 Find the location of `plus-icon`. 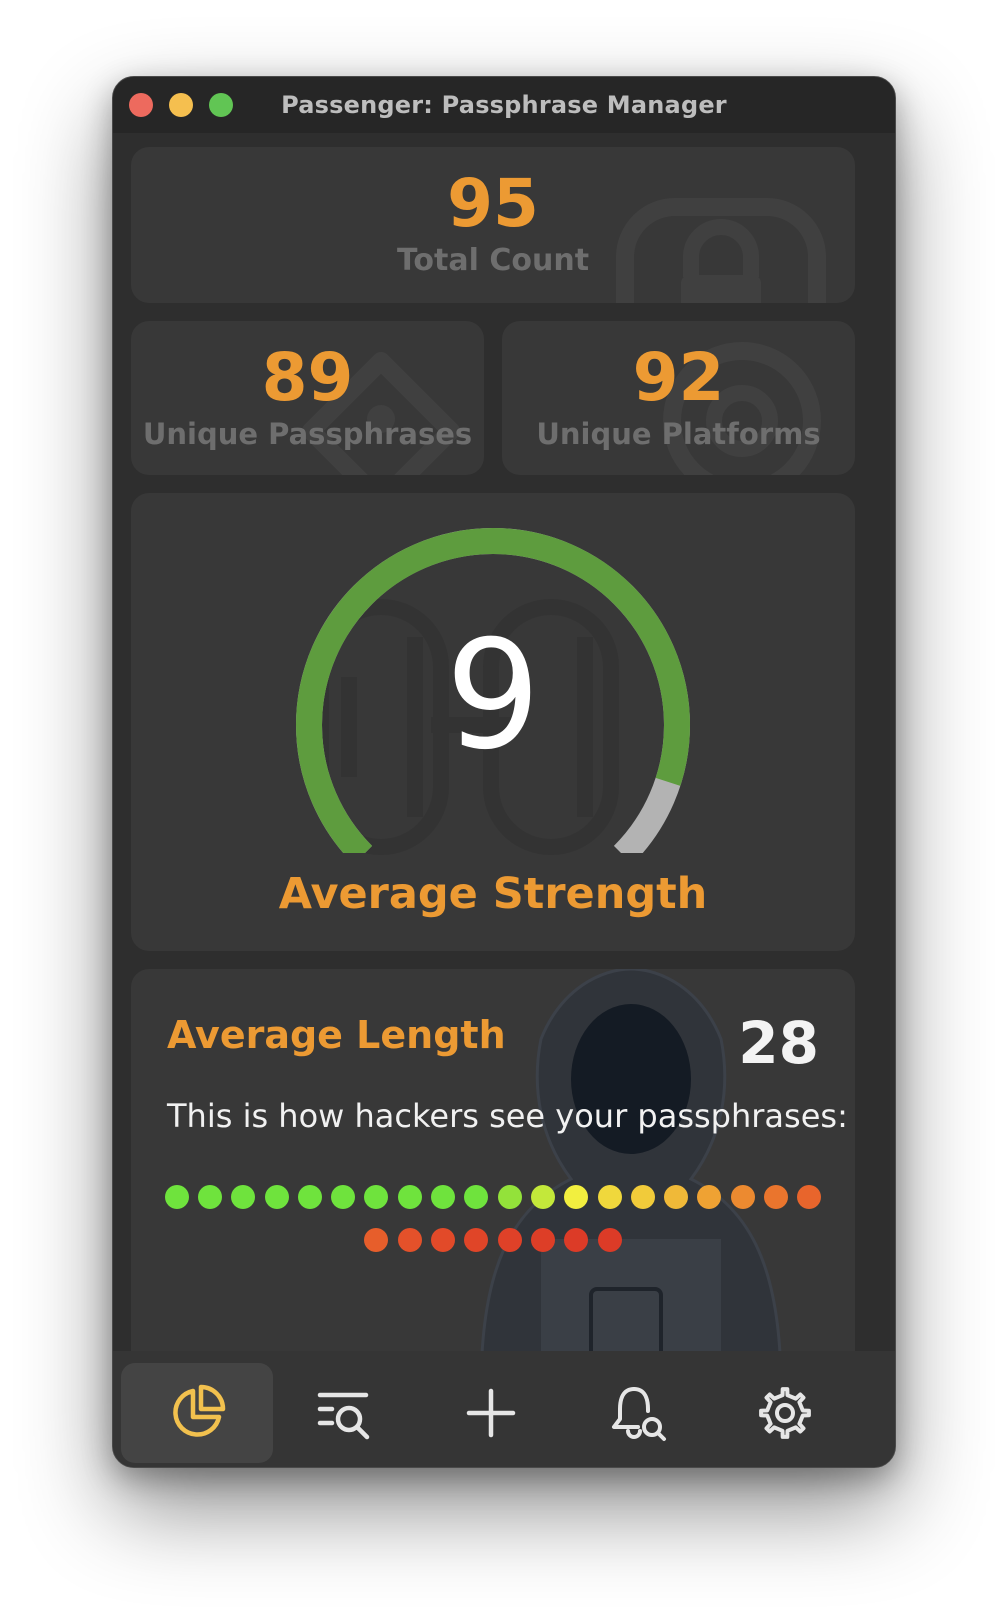

plus-icon is located at coordinates (491, 1413).